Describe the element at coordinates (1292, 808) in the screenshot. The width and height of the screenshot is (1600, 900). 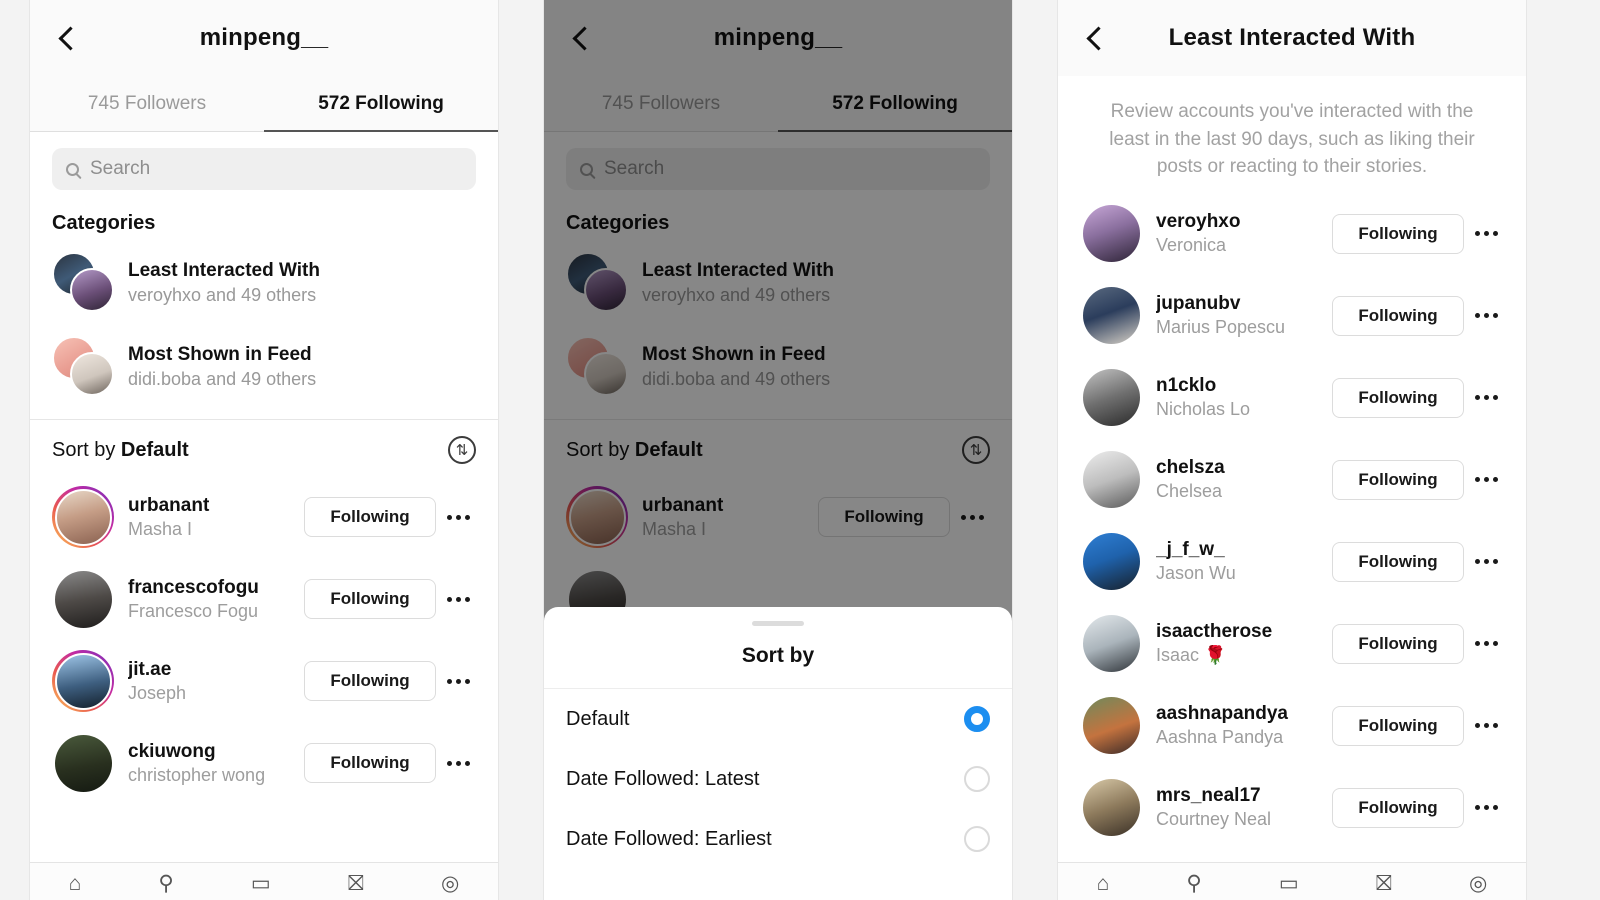
I see `list-item: mrs_neal17 Courtney Neal Following` at that location.